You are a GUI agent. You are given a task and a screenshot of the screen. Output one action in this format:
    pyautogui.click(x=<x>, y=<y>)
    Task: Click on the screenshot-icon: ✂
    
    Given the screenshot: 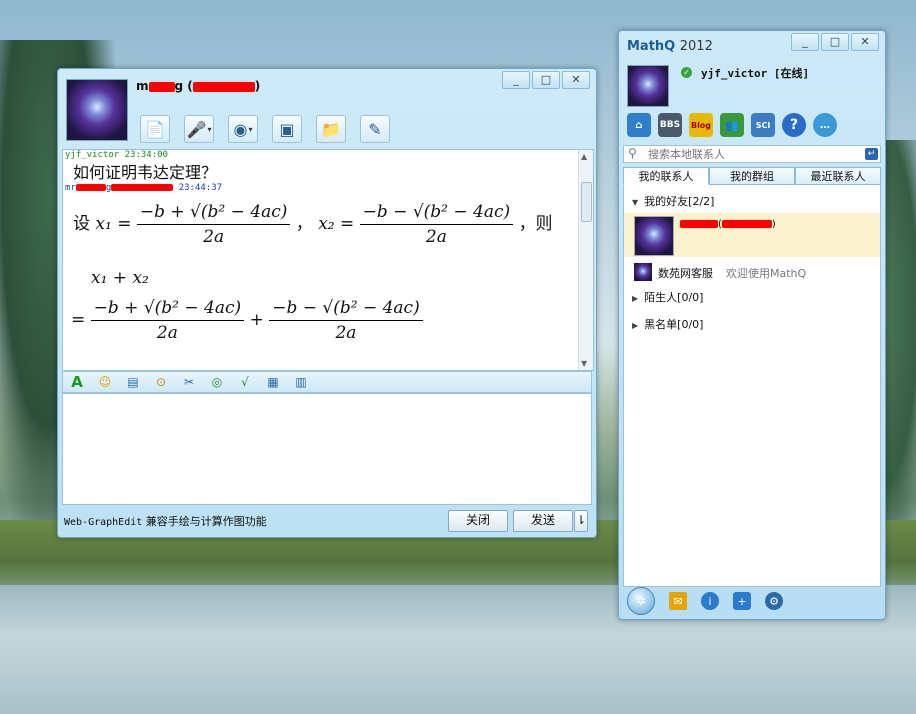 What is the action you would take?
    pyautogui.click(x=189, y=382)
    